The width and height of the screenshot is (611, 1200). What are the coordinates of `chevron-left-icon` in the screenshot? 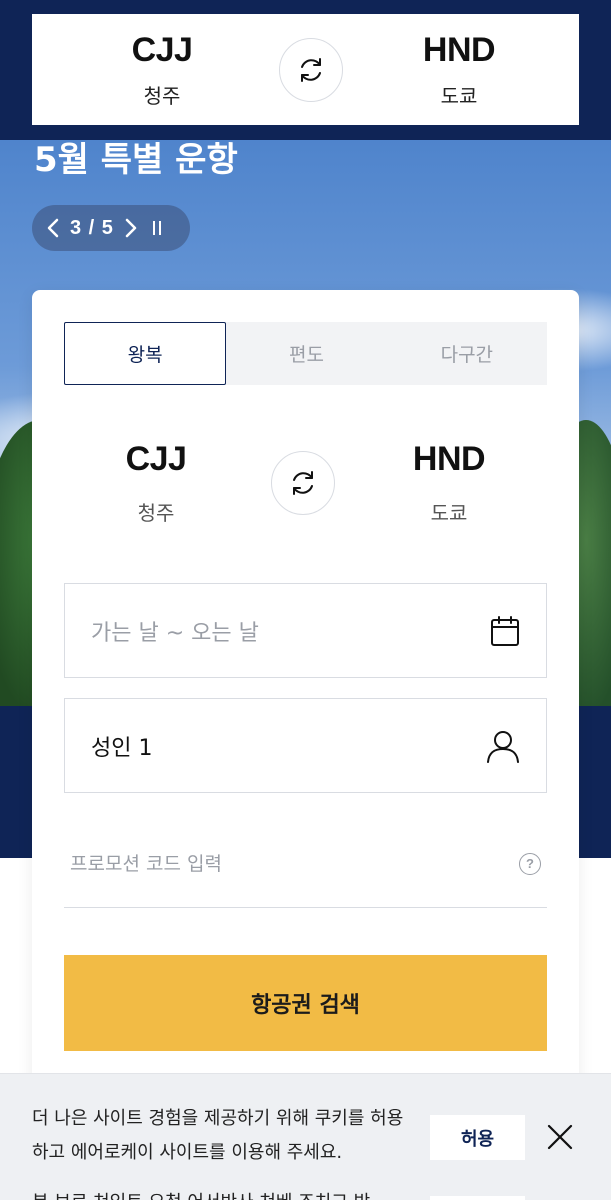 It's located at (53, 228).